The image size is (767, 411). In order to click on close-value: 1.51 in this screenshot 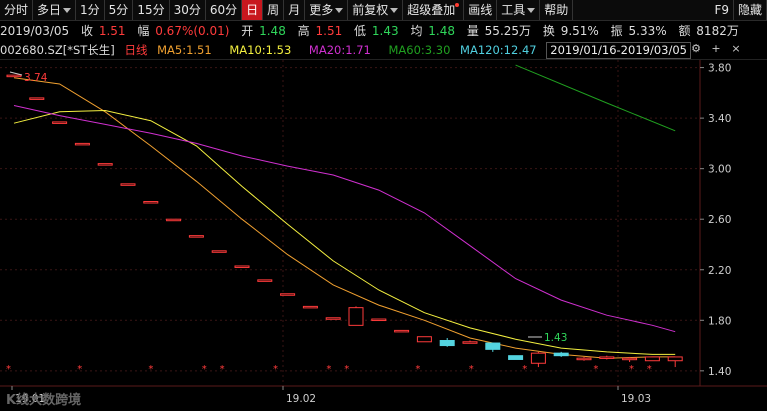, I will do `click(112, 31)`.